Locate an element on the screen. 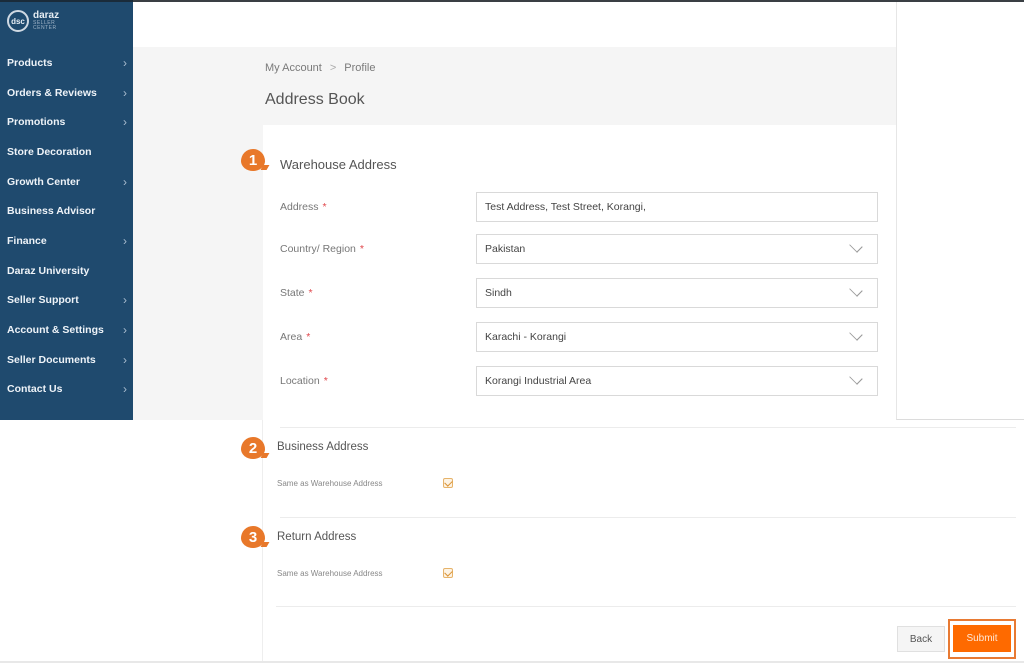  sidebar-item-label: Orders & Reviews is located at coordinates (52, 92).